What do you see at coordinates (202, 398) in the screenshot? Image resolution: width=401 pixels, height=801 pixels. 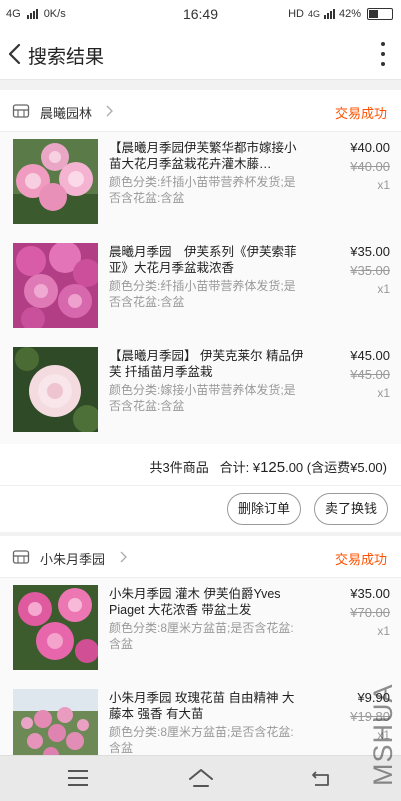 I see `product-spec: 颜色分类:嫁接小苗带营养体发货;是否含花盆:含盆` at bounding box center [202, 398].